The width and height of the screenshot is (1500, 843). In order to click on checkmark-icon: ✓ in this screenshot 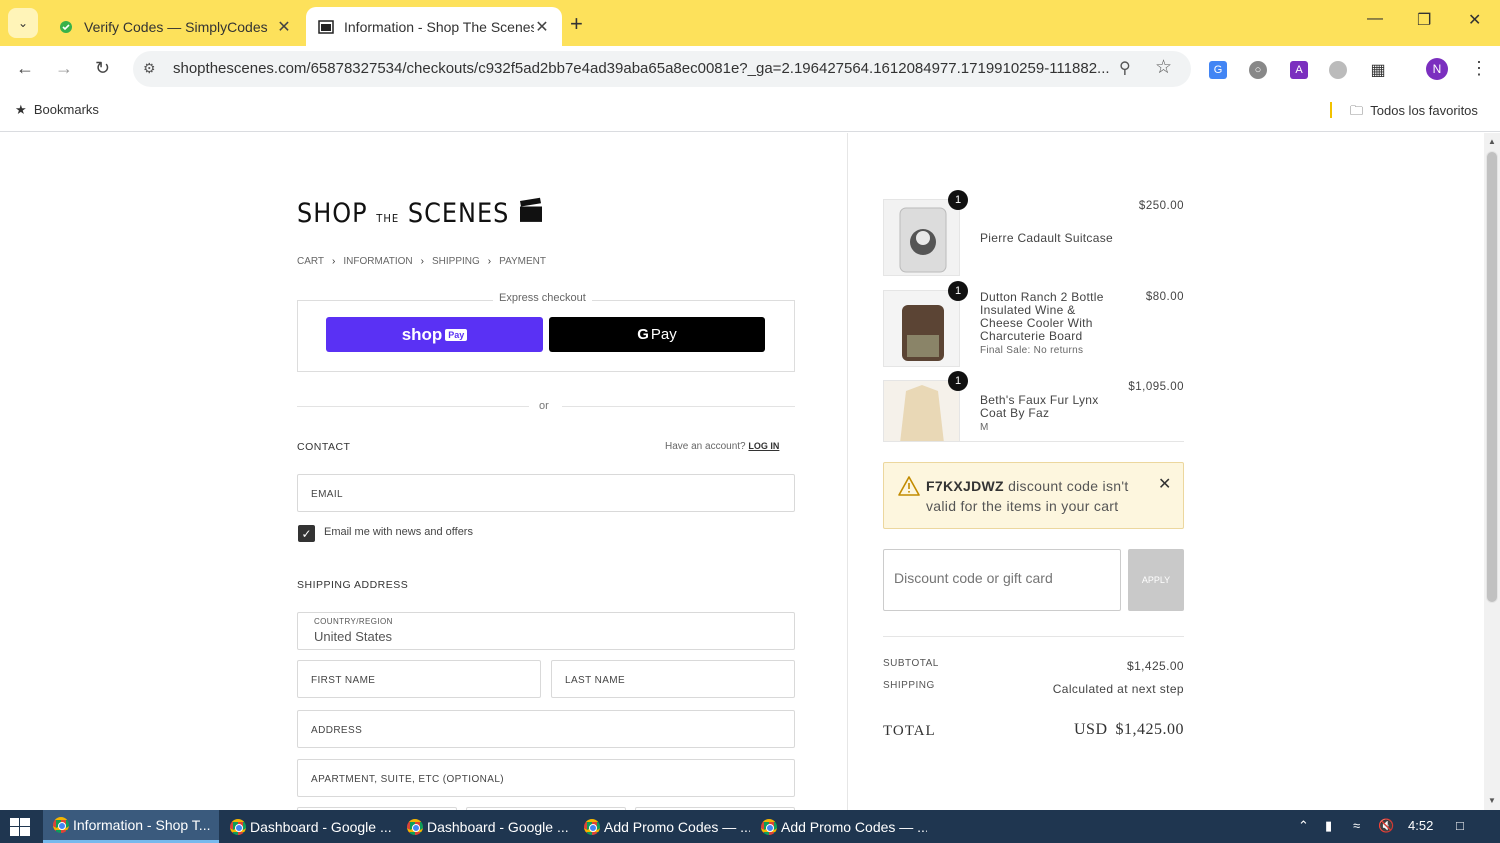, I will do `click(306, 533)`.